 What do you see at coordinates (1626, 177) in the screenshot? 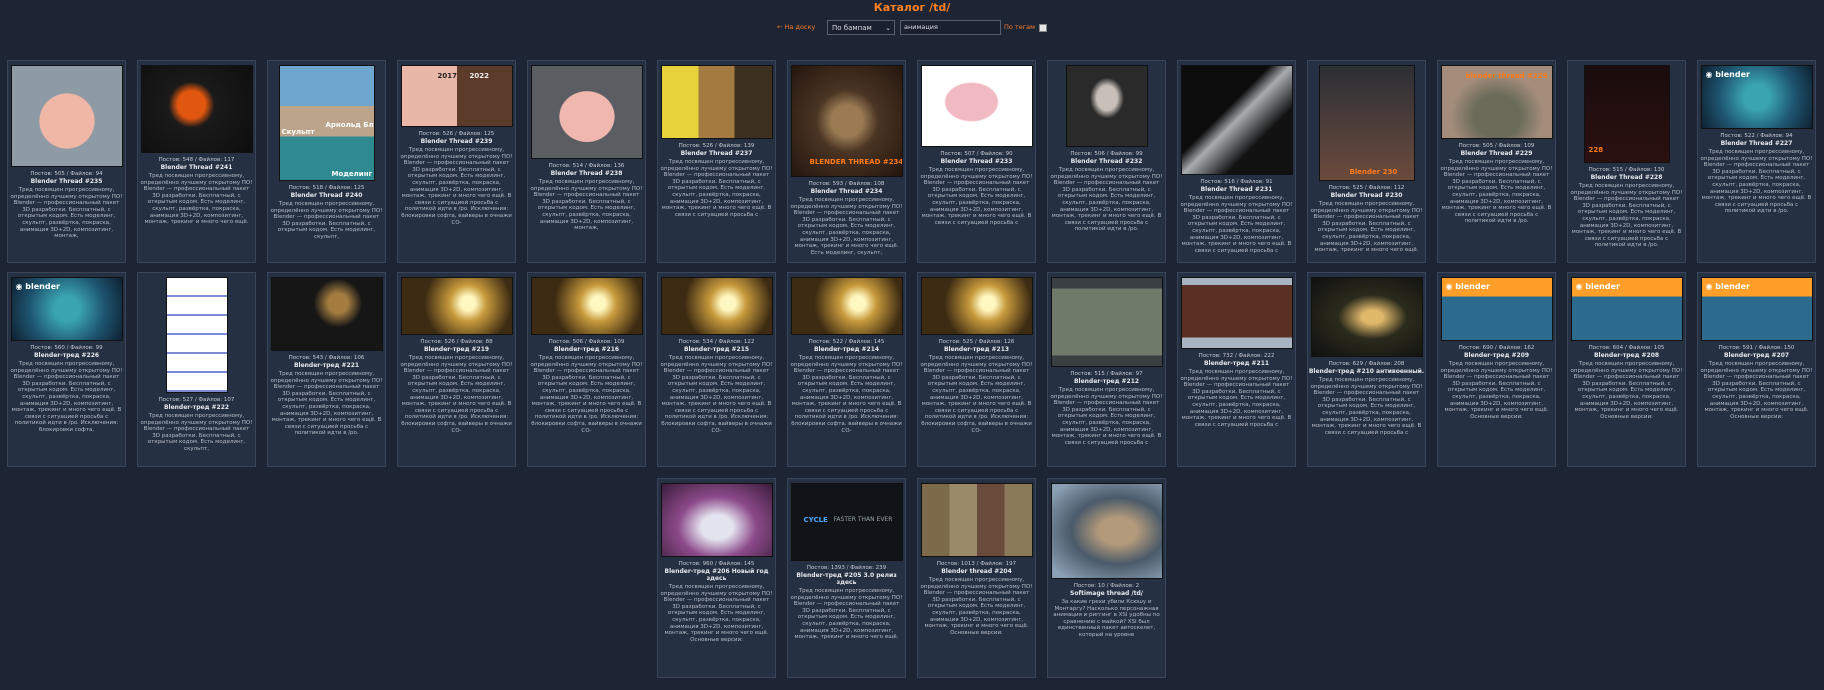
I see `thread-subject: Blender Thread #228` at bounding box center [1626, 177].